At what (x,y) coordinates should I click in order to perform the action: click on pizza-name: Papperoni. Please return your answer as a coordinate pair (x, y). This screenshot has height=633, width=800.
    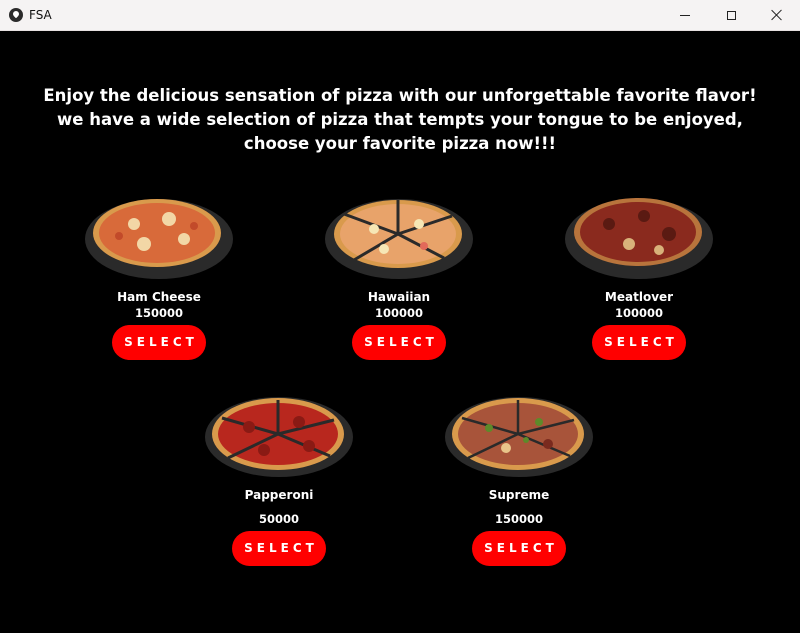
    Looking at the image, I should click on (279, 495).